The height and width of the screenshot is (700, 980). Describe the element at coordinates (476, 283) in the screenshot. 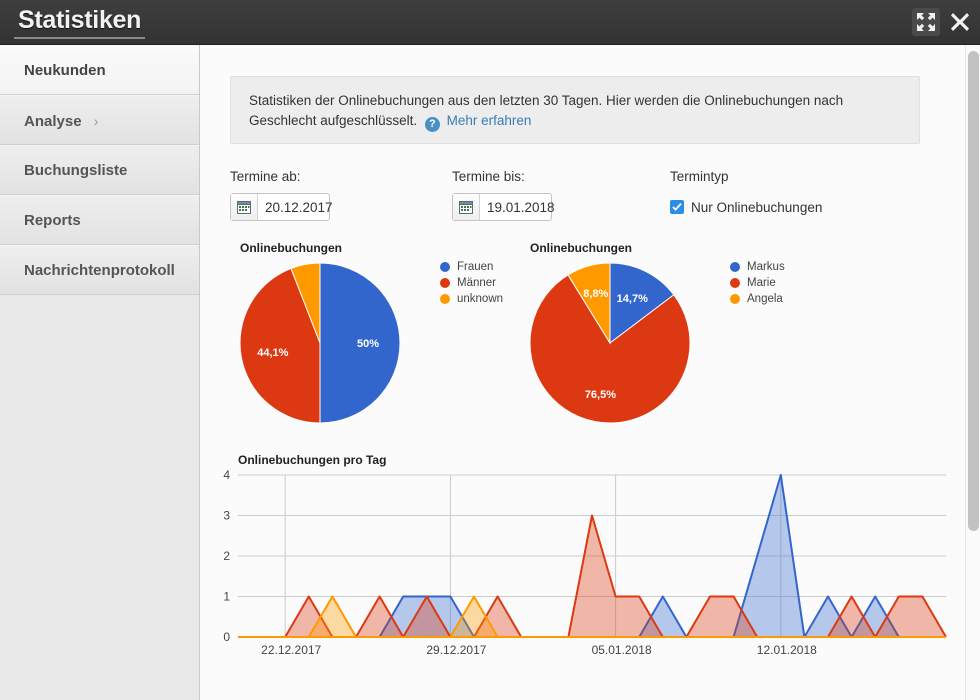

I see `legend-label: Männer` at that location.